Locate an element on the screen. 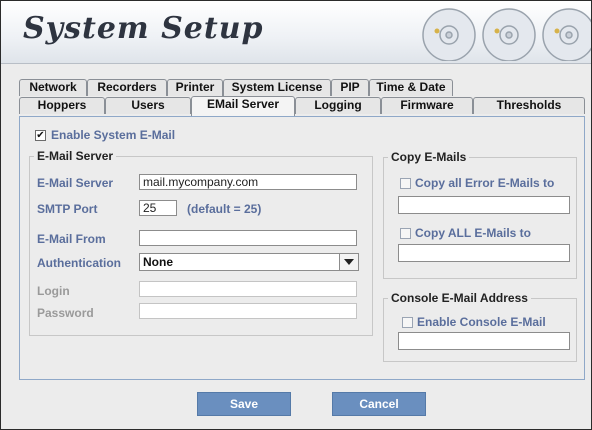 The image size is (592, 430). tab-recorders: Recorders is located at coordinates (127, 87).